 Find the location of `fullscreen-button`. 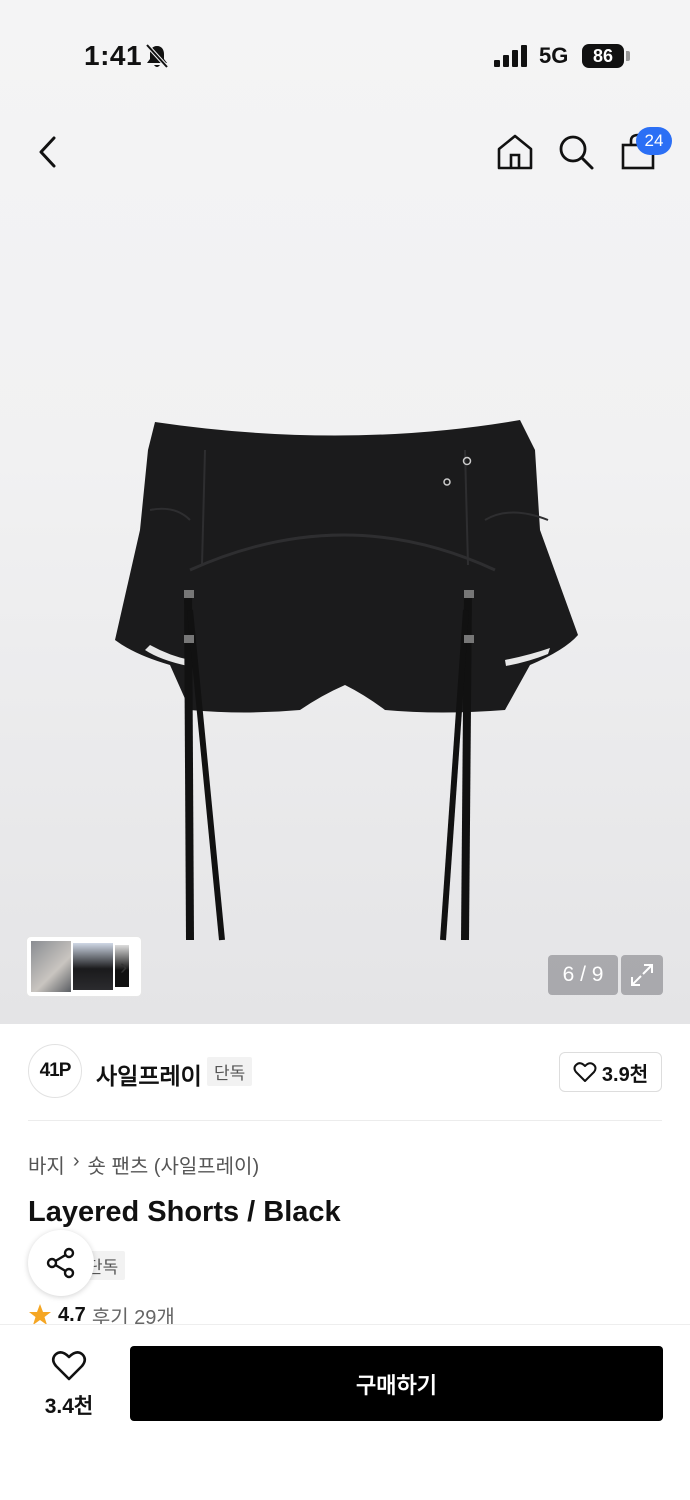

fullscreen-button is located at coordinates (642, 975).